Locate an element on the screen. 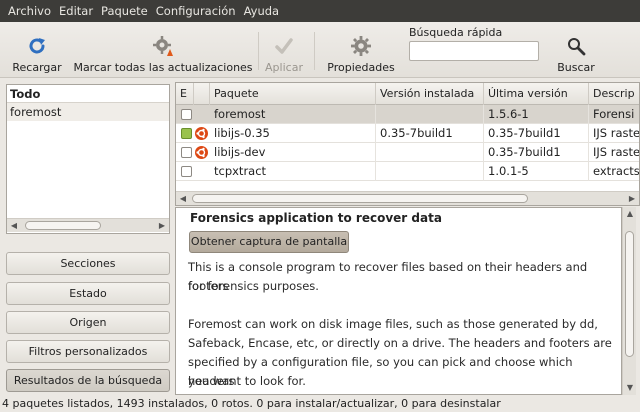 The image size is (640, 412). table-row: tcpxtract 1.0.1-5 extracts is located at coordinates (408, 171).